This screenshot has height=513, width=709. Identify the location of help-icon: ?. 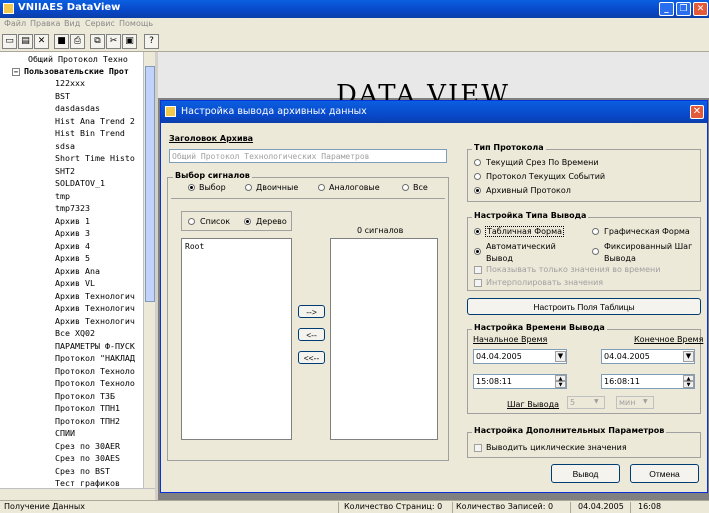
(151, 41).